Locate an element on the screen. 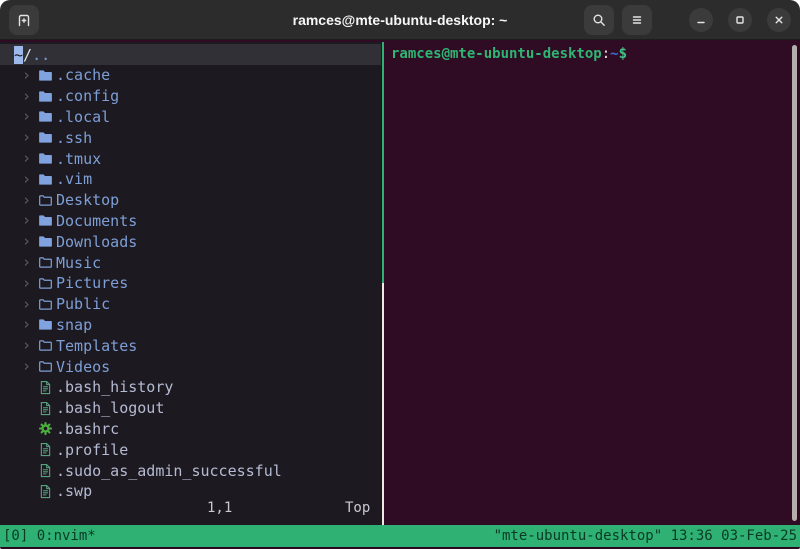 The width and height of the screenshot is (800, 549). titlebar-actions is located at coordinates (683, 19).